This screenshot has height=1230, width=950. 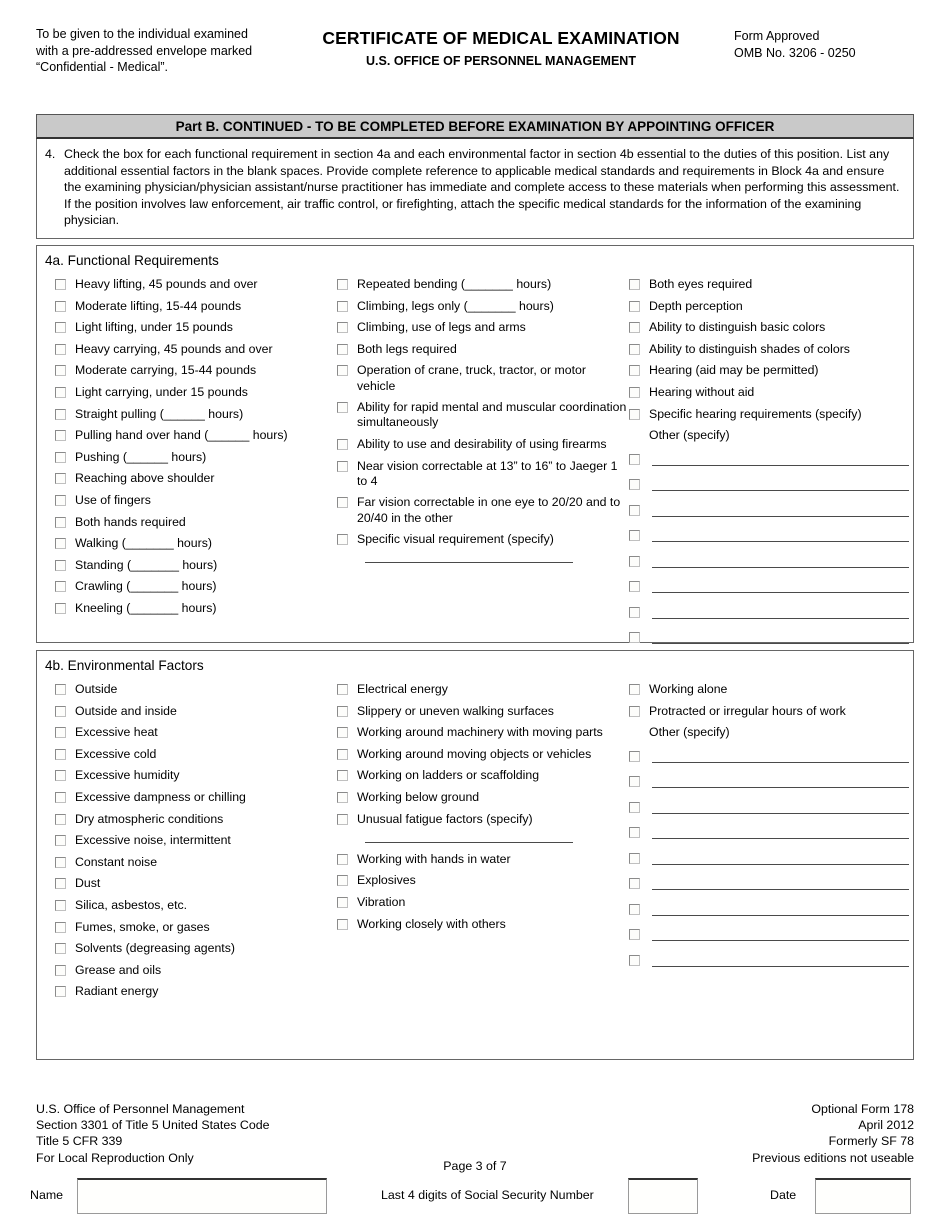 I want to click on checkbox-row: Straight pulling (______ hours), so click(x=200, y=414).